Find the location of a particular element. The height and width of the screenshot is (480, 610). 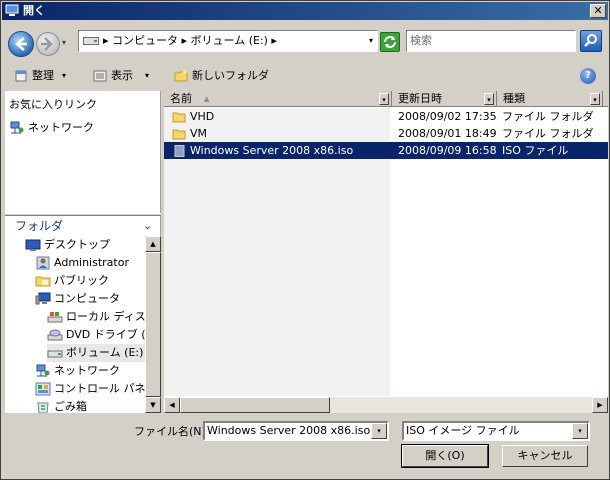

filter-value: ISO イメージ ファイル is located at coordinates (463, 430).